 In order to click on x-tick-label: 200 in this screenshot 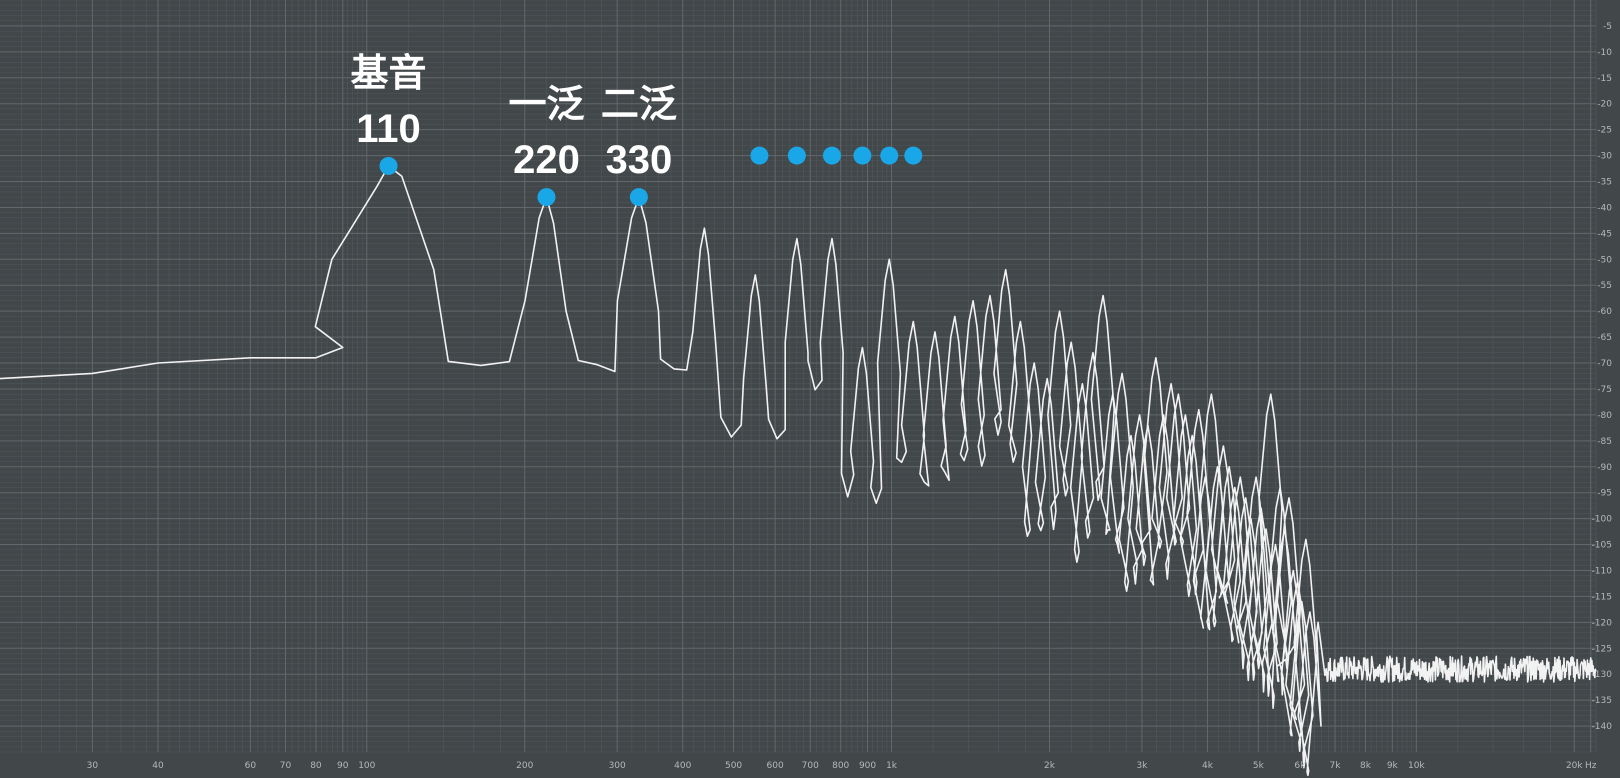, I will do `click(524, 766)`.